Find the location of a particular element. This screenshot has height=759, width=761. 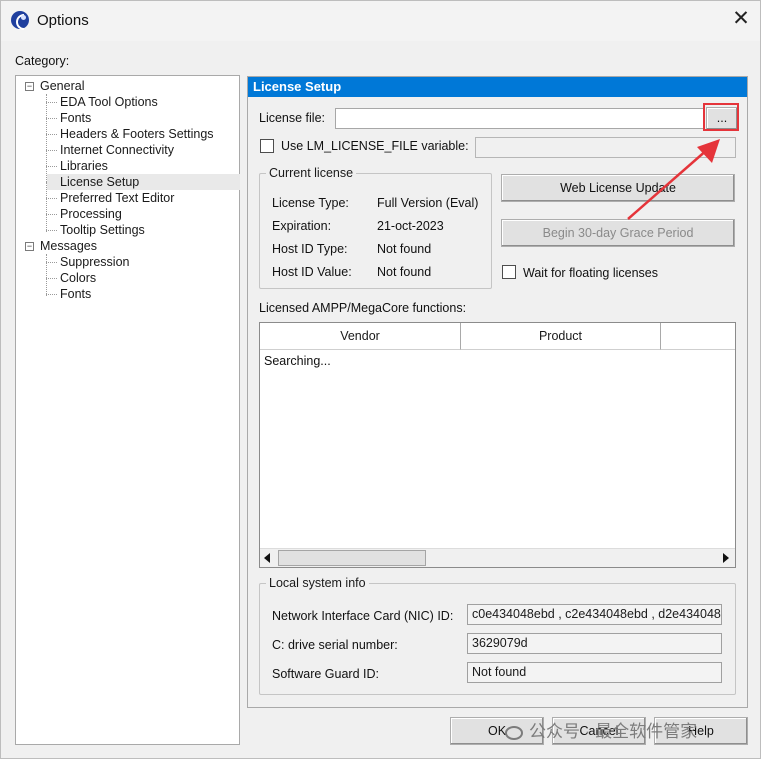

tree-item-internet-connectivity: Internet Connectivity is located at coordinates (117, 150).